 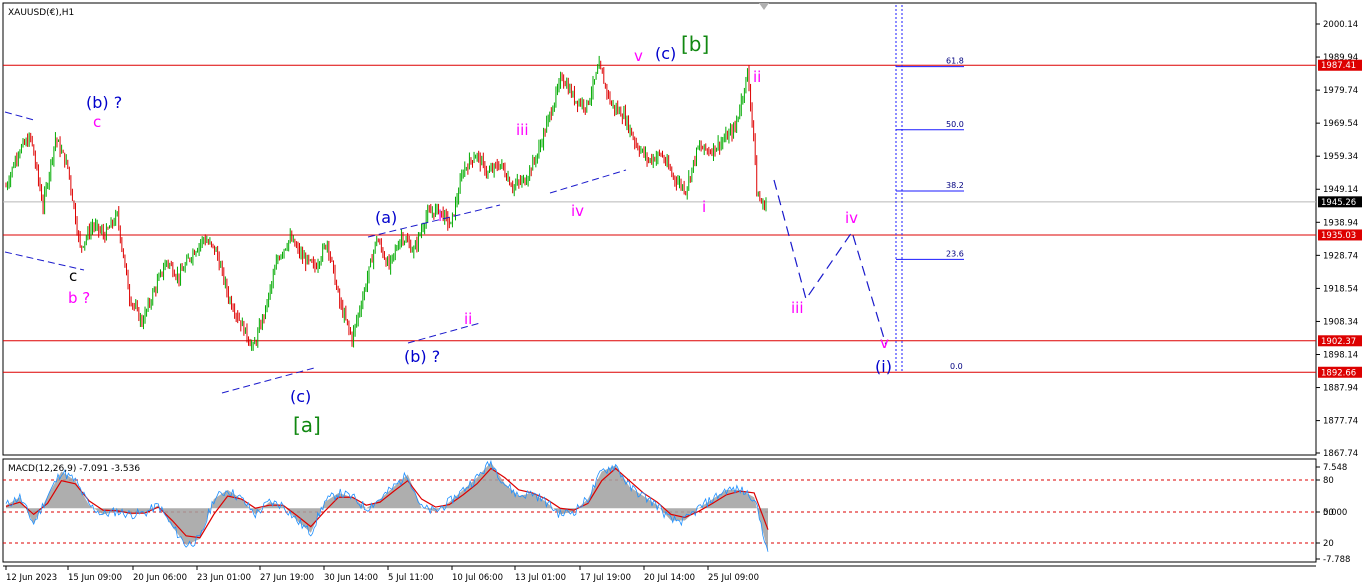 I want to click on wave-label: [a], so click(x=307, y=425).